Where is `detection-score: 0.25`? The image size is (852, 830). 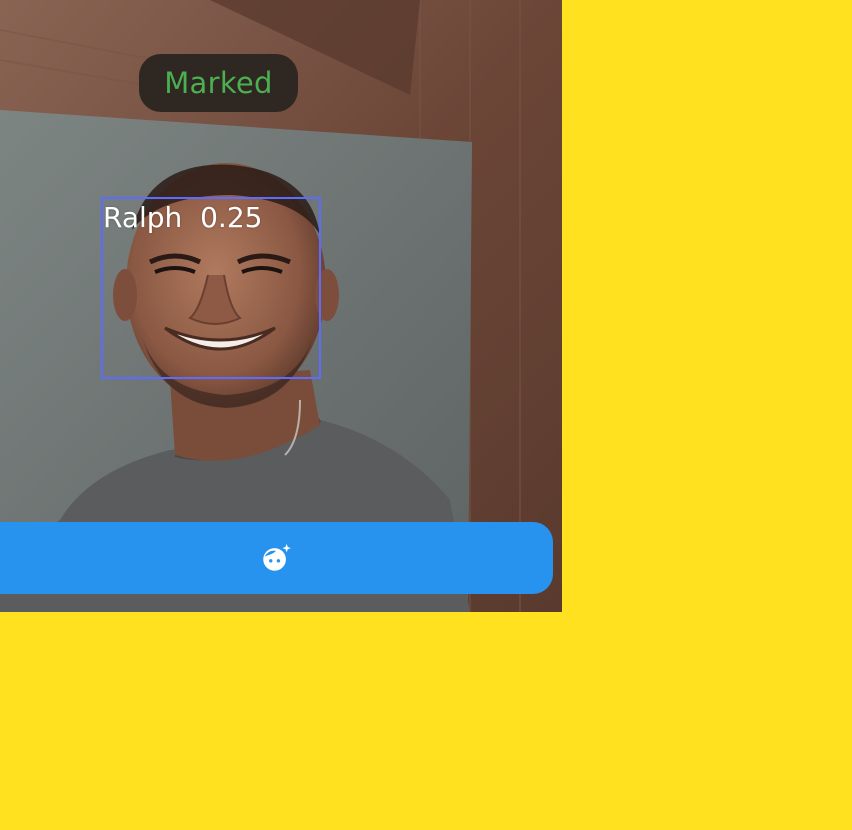
detection-score: 0.25 is located at coordinates (231, 217).